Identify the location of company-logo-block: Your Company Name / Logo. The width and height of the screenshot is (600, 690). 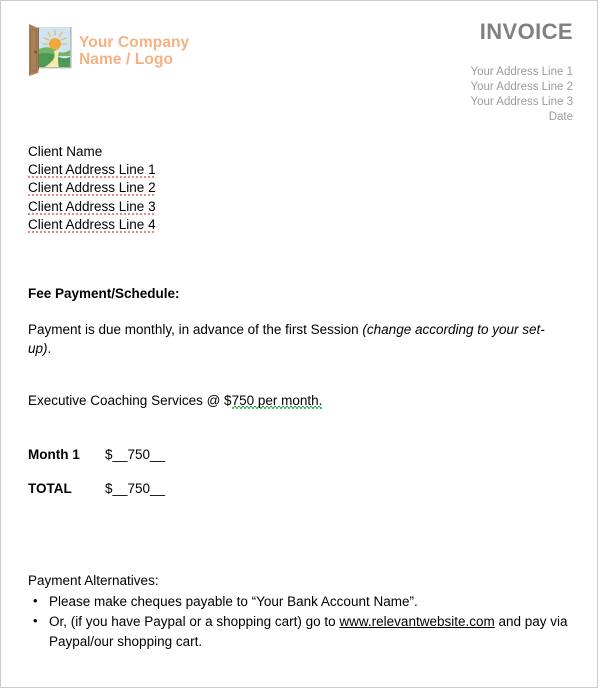
(107, 50).